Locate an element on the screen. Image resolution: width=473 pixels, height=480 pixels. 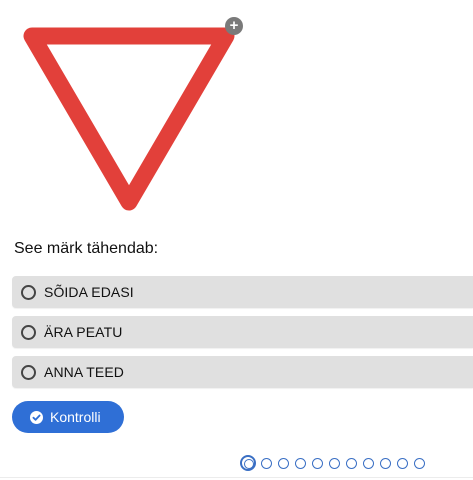
check-button-label: Kontrolli is located at coordinates (75, 417).